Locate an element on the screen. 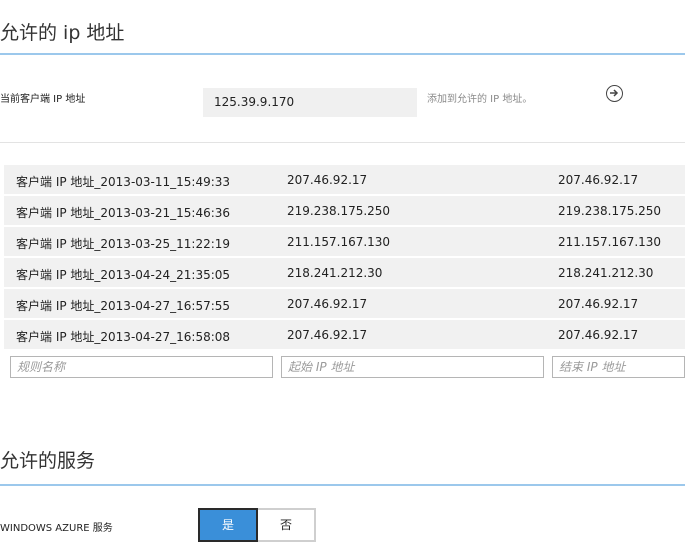 The height and width of the screenshot is (547, 685). windows-azure-services-label: WINDOWS AZURE 服务 is located at coordinates (56, 528).